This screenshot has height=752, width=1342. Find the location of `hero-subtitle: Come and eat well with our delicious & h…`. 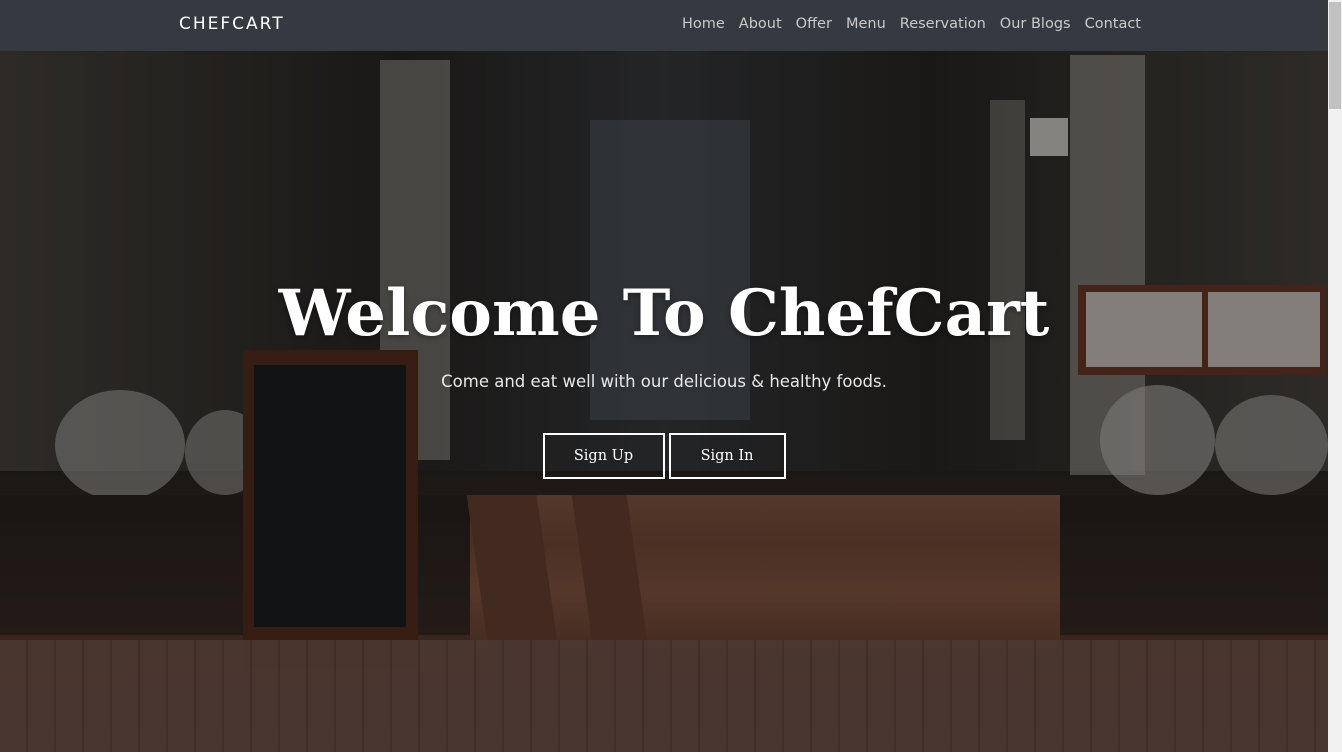

hero-subtitle: Come and eat well with our delicious & h… is located at coordinates (664, 381).